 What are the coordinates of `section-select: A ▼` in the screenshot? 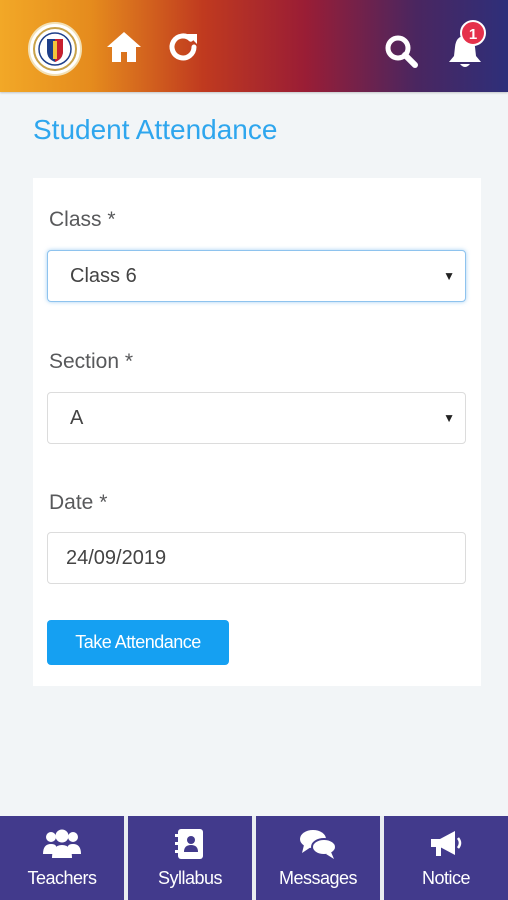 It's located at (256, 418).